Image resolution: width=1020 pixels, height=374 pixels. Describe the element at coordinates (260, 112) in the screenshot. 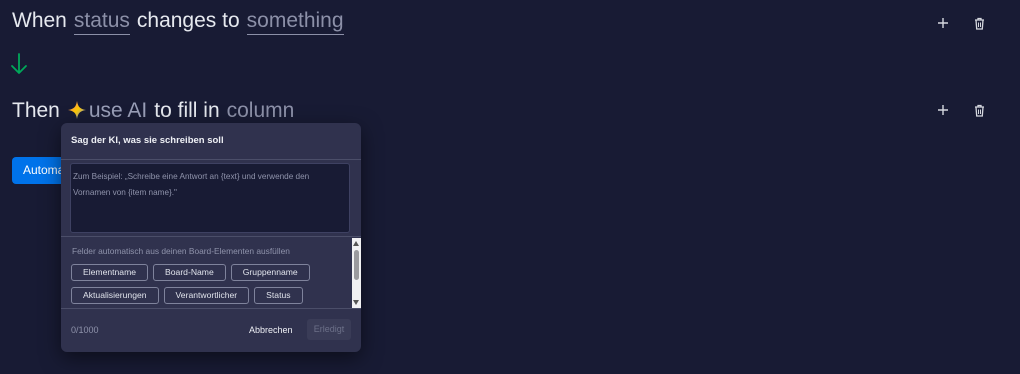

I see `target-column-slot: column` at that location.